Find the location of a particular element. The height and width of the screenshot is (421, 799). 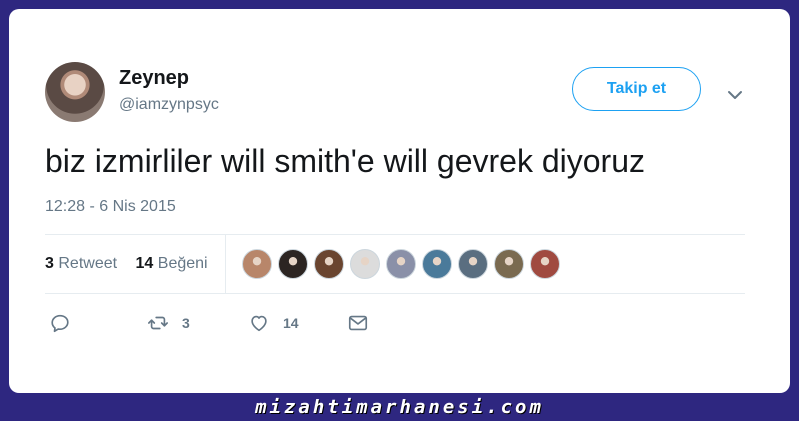

tweet-timestamp: 12:28 - 6 Nis 2015 is located at coordinates (110, 207).